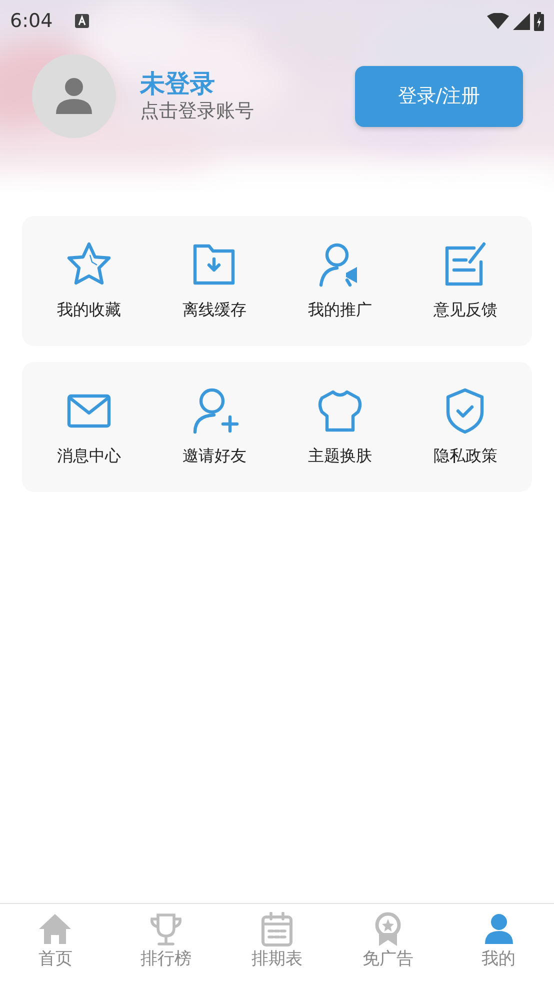  I want to click on menu-item-label: 消息中心, so click(88, 456).